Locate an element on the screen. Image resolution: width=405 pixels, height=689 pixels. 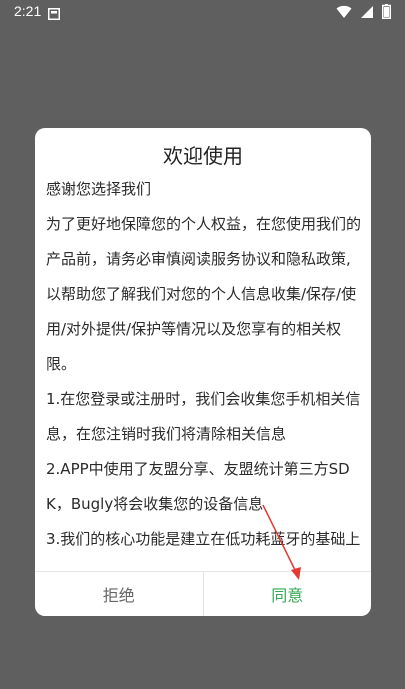
reject-button: 拒绝 is located at coordinates (119, 594).